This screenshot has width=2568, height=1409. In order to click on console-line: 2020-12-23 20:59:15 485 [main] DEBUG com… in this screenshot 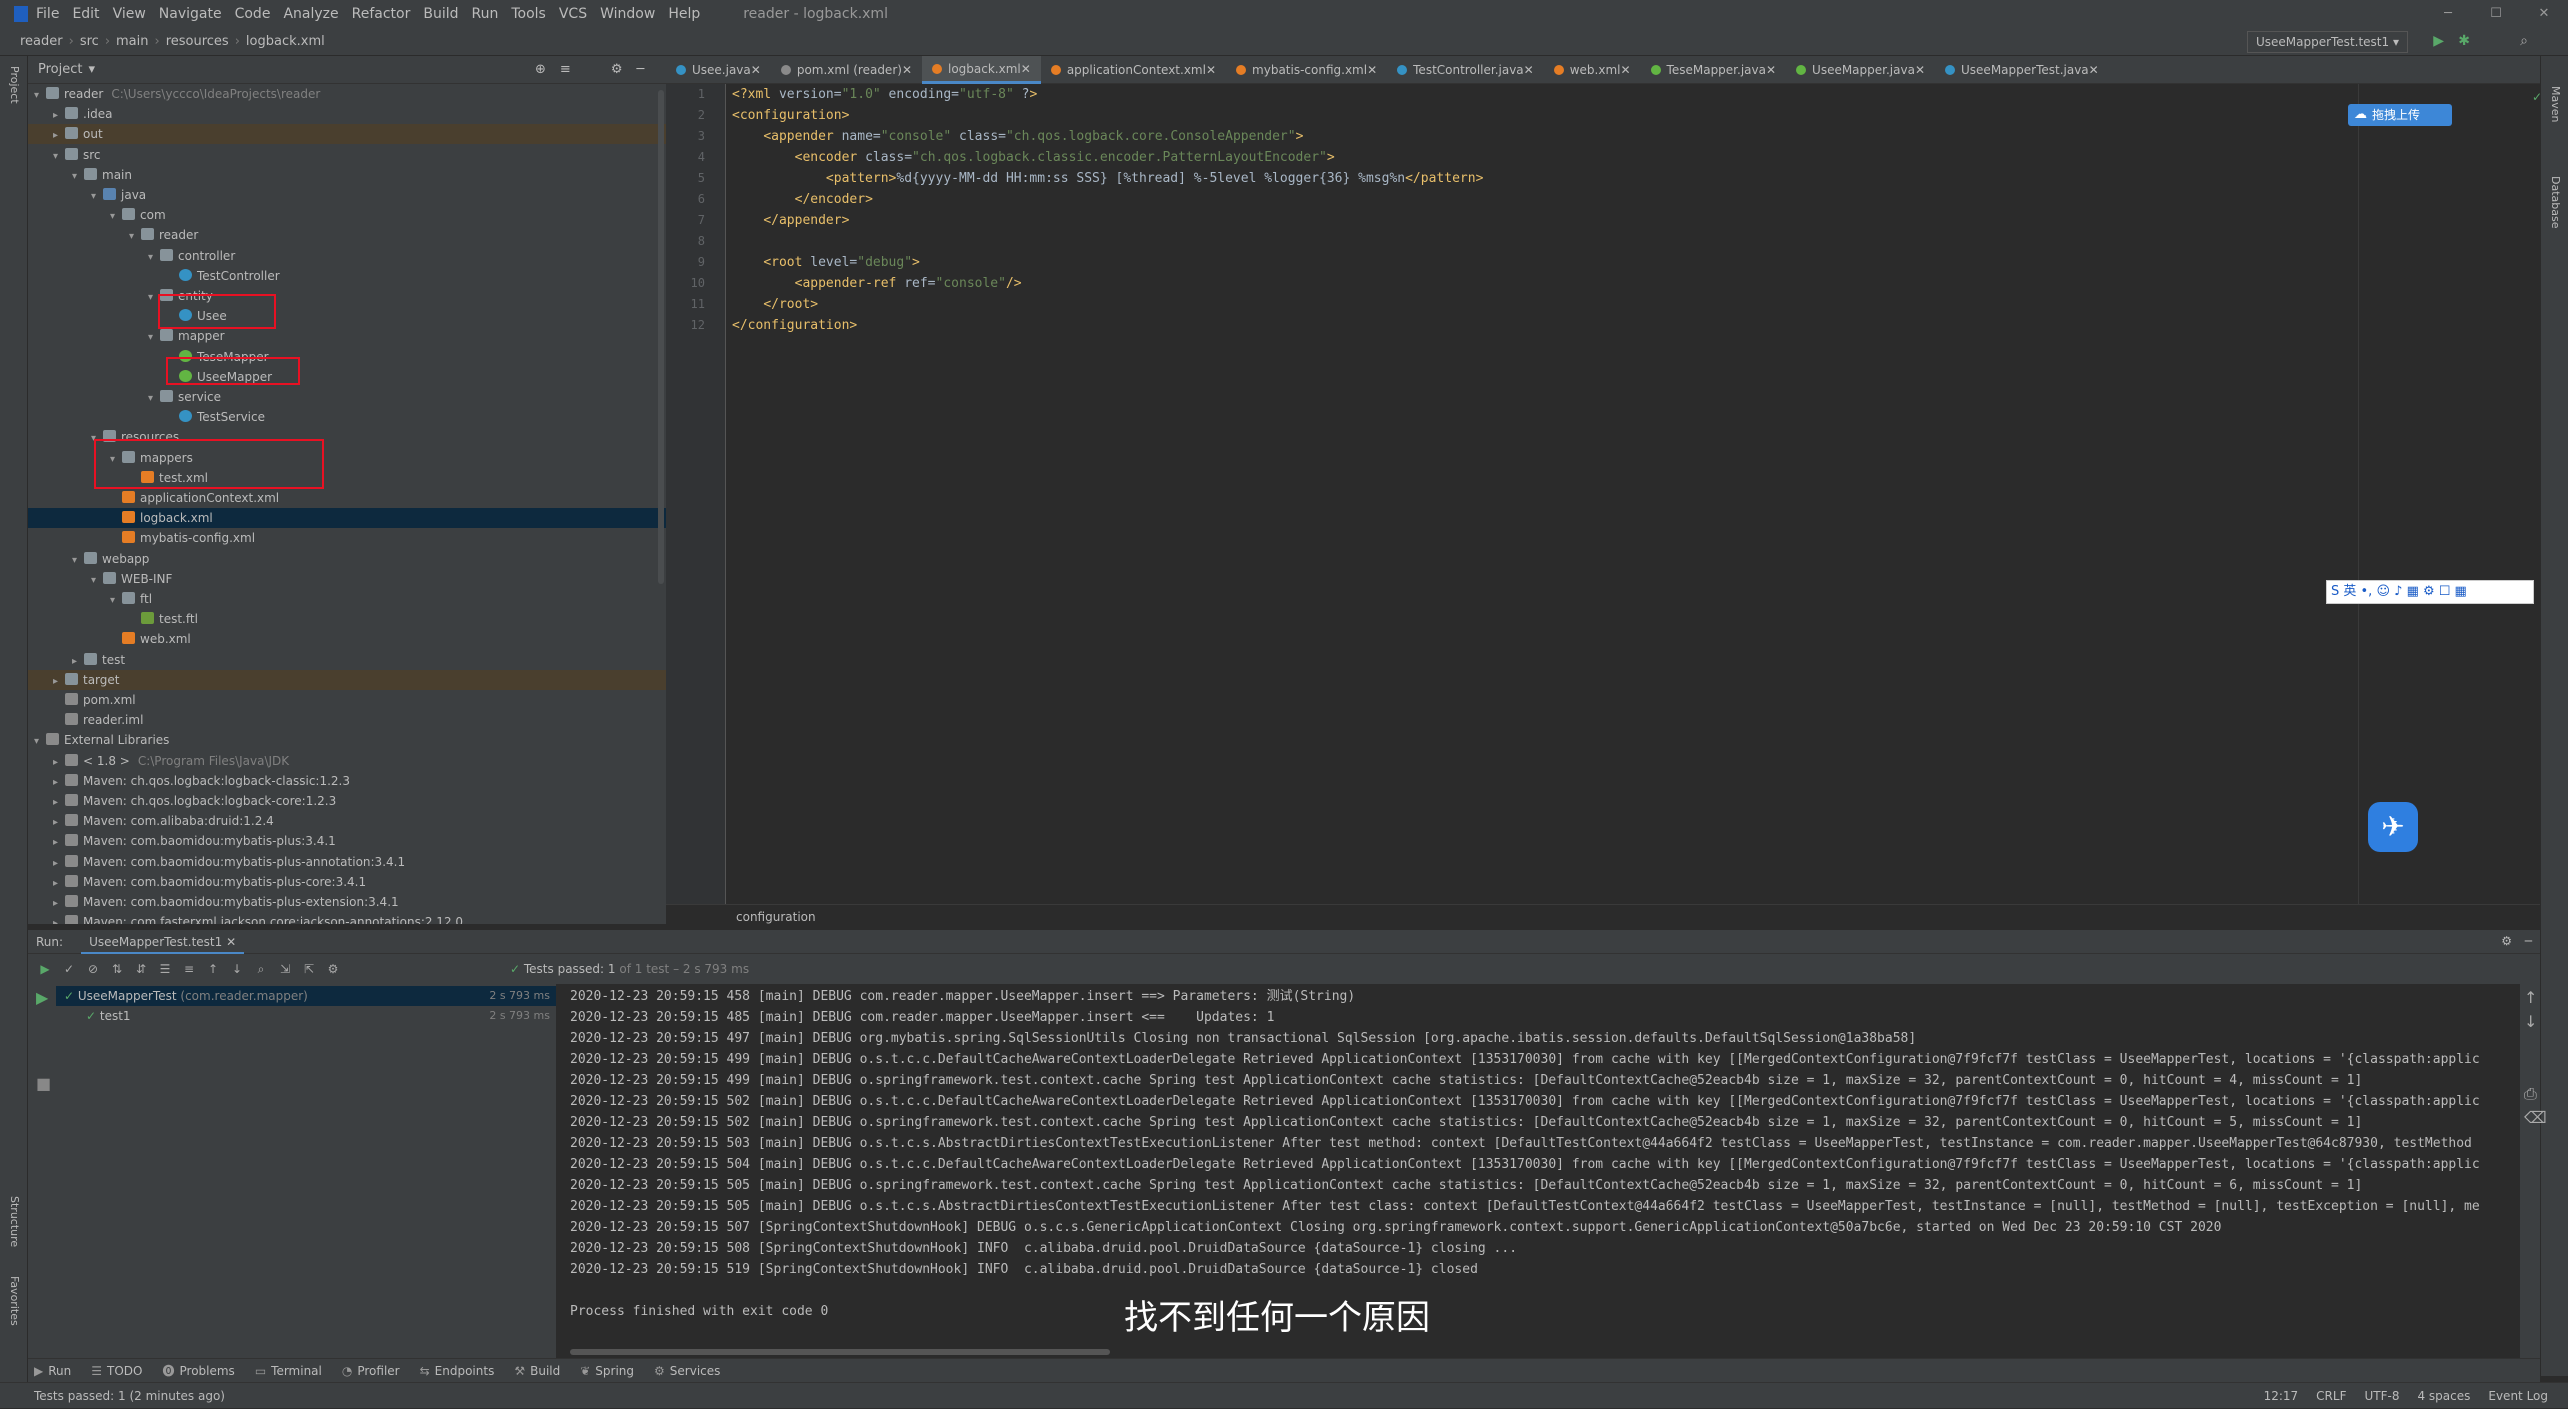, I will do `click(922, 1017)`.